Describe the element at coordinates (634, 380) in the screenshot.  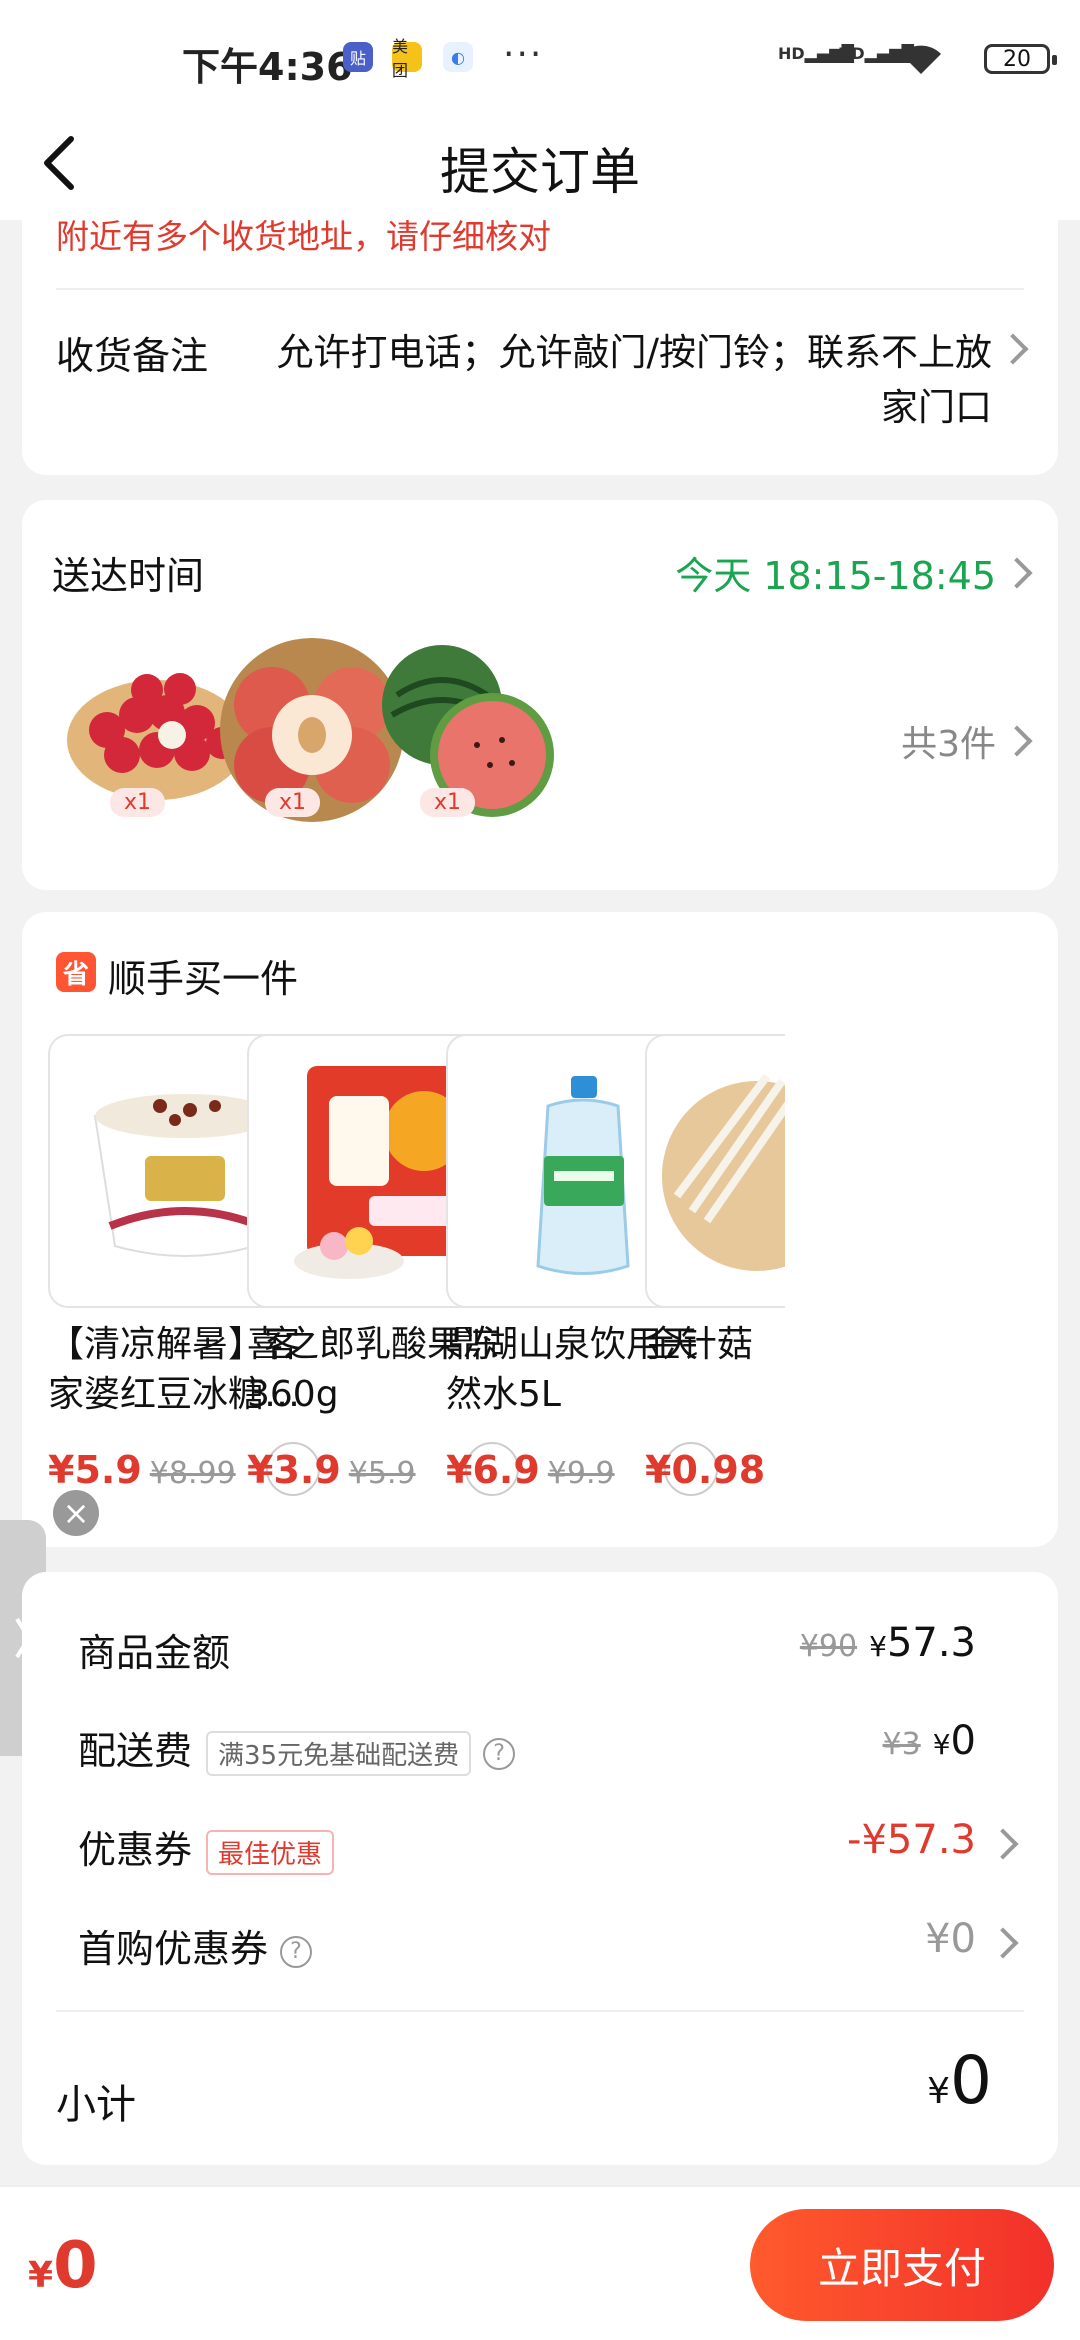
I see `note-value: 允许打电话；允许敲门/按门铃；联系不上放家门口` at that location.